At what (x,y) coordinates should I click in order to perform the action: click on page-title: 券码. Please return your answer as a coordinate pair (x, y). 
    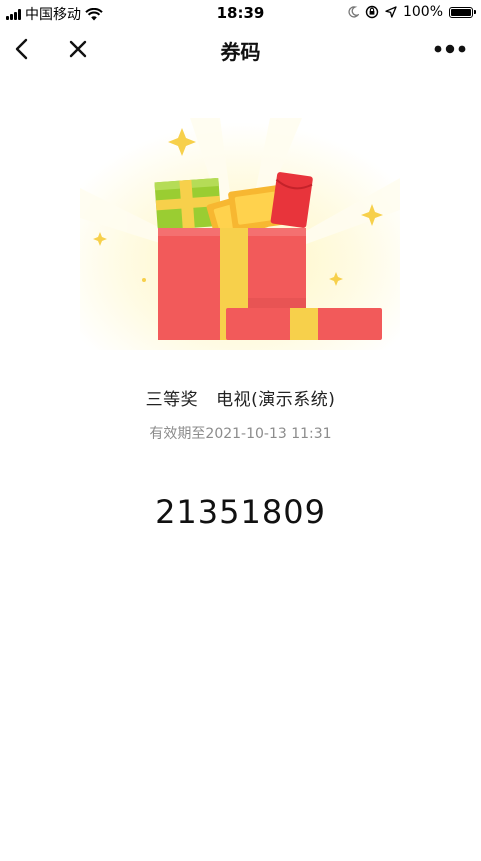
    Looking at the image, I should click on (240, 52).